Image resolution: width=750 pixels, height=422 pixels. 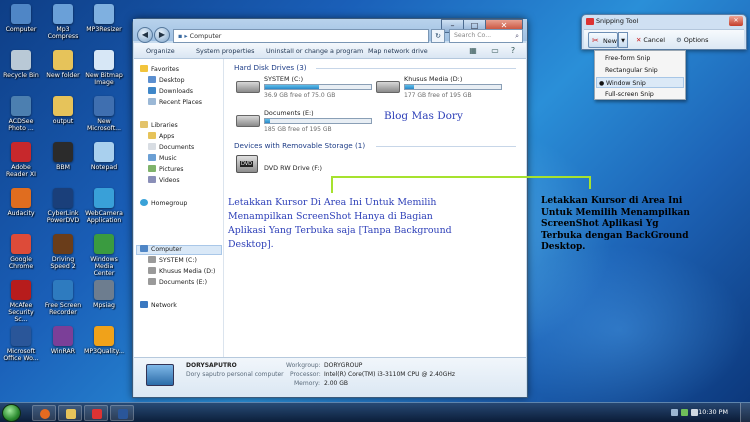 I want to click on drive-name: SYSTEM (C:), so click(x=284, y=79).